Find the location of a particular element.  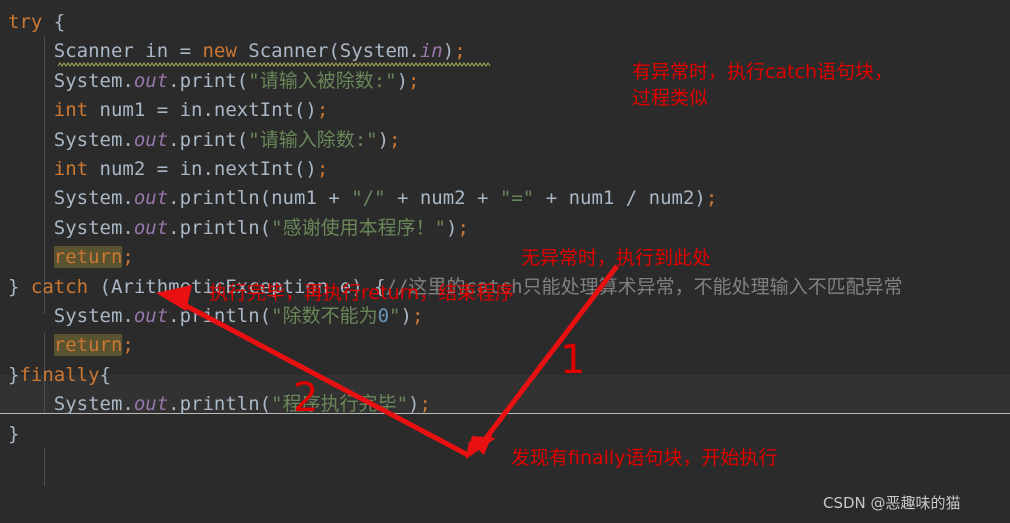

annotation-catch-block: 有异常时，执行catch语句块， 过程类似 is located at coordinates (763, 85).